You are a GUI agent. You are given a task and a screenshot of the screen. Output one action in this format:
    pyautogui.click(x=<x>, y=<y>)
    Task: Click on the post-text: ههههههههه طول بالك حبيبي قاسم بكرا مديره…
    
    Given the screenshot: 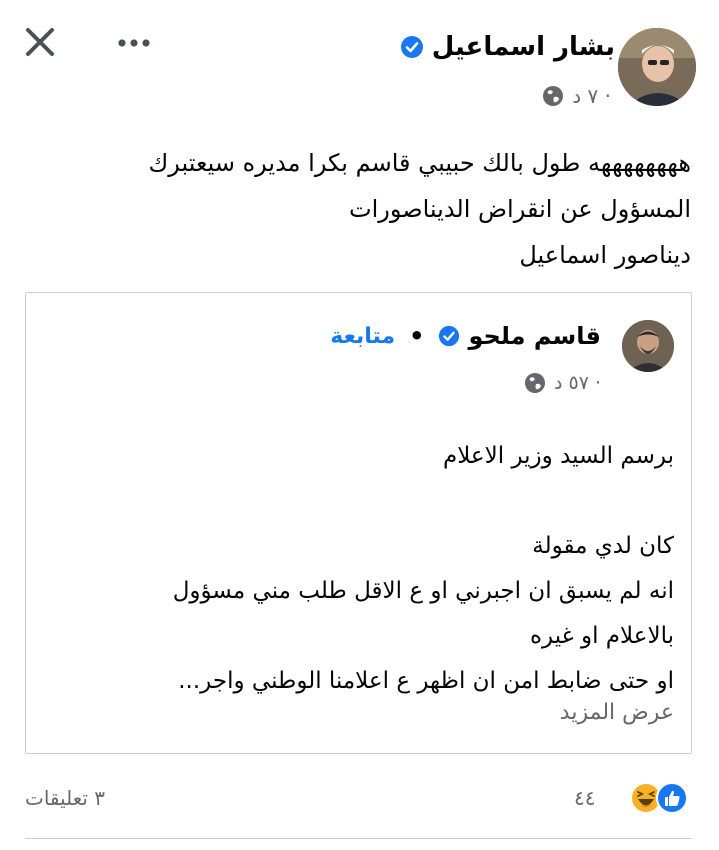 What is the action you would take?
    pyautogui.click(x=361, y=209)
    